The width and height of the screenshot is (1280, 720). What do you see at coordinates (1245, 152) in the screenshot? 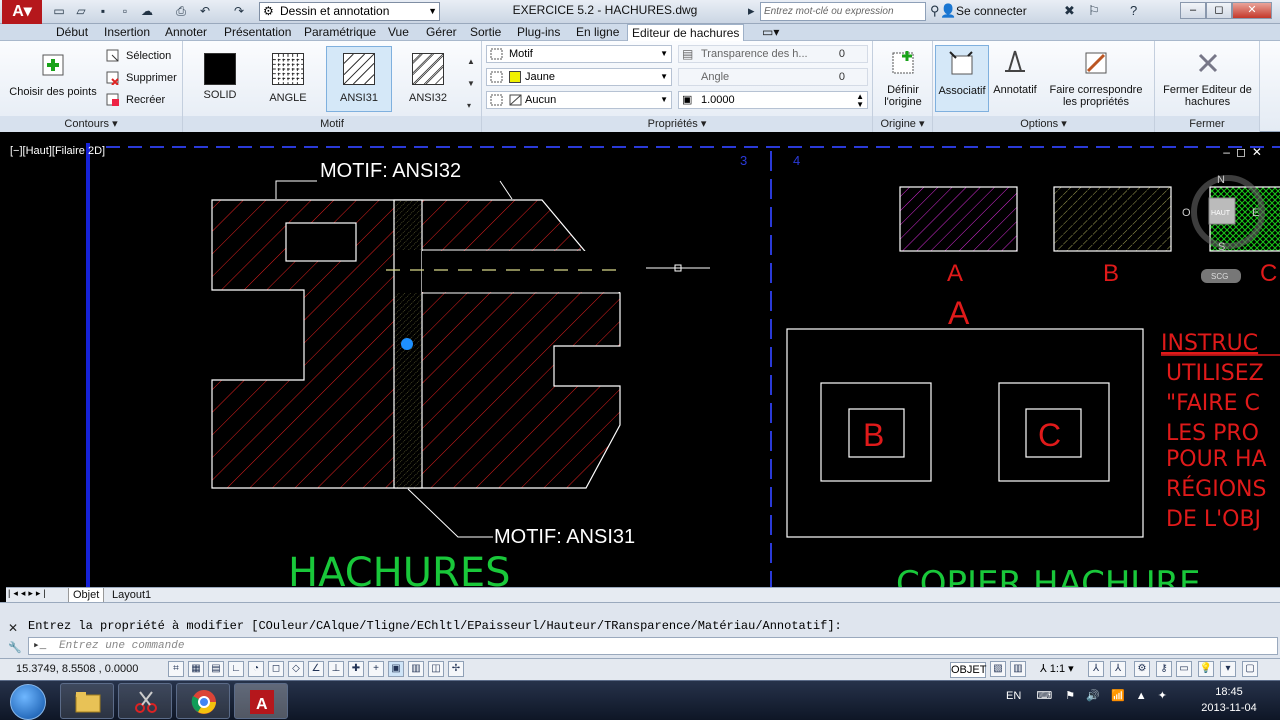
I see `viewport-window-controls: –◻✕` at bounding box center [1245, 152].